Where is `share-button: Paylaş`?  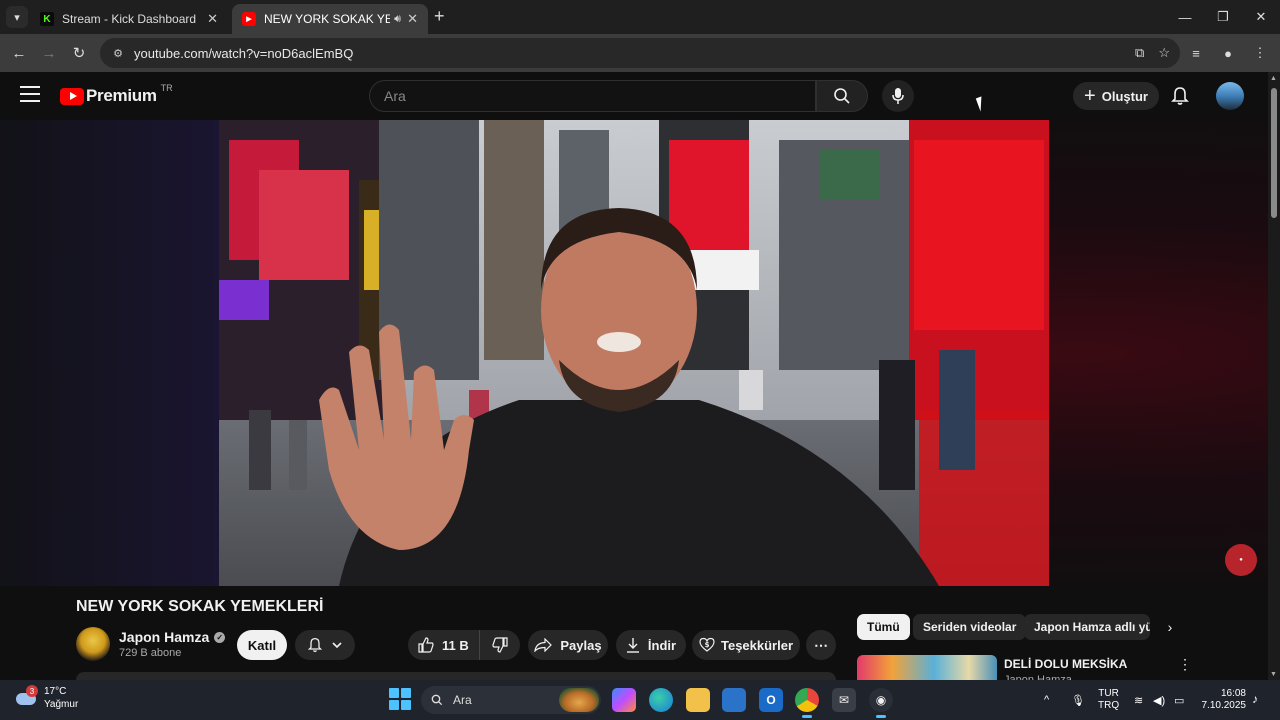
share-button: Paylaş is located at coordinates (568, 645).